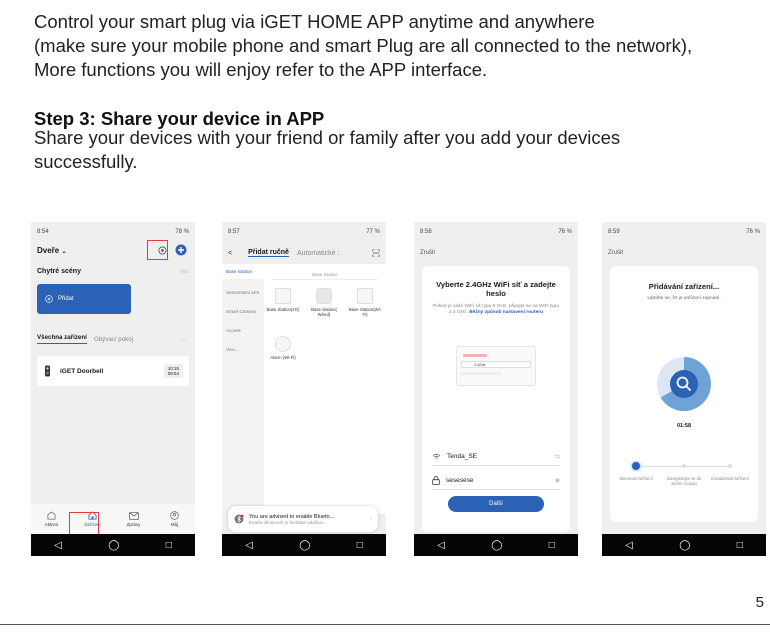  Describe the element at coordinates (426, 232) in the screenshot. I see `status-time: 8:58` at that location.